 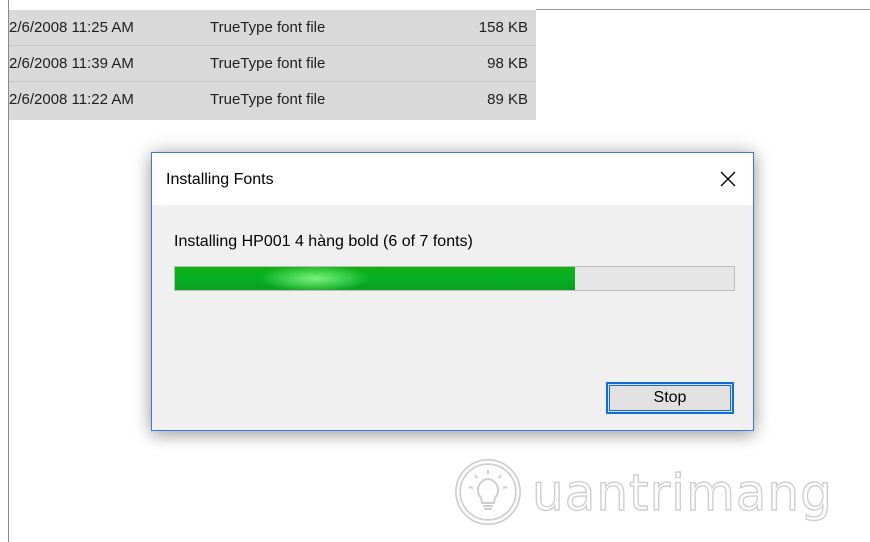 What do you see at coordinates (703, 9) in the screenshot?
I see `explorer-window-border-top` at bounding box center [703, 9].